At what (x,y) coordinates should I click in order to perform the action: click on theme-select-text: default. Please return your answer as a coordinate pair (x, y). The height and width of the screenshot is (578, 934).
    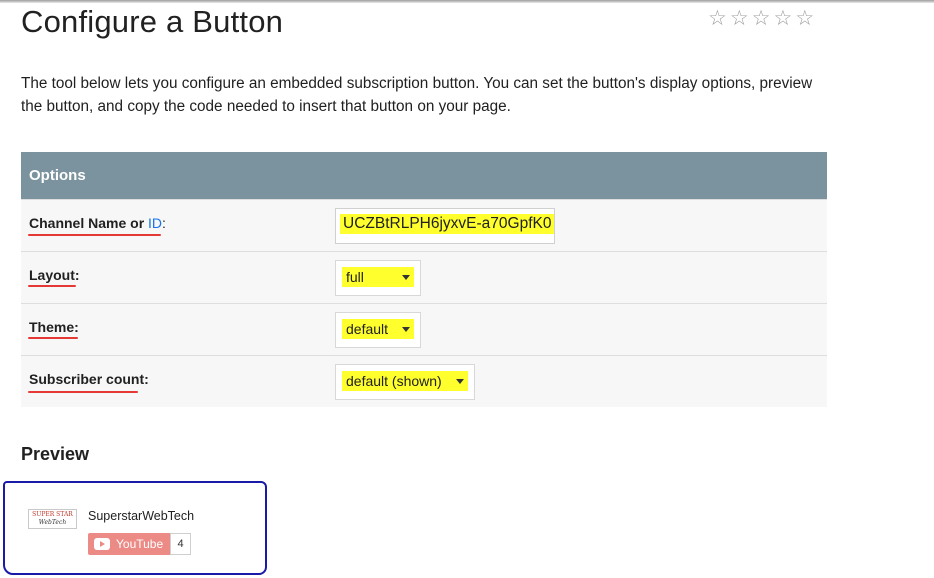
    Looking at the image, I should click on (367, 329).